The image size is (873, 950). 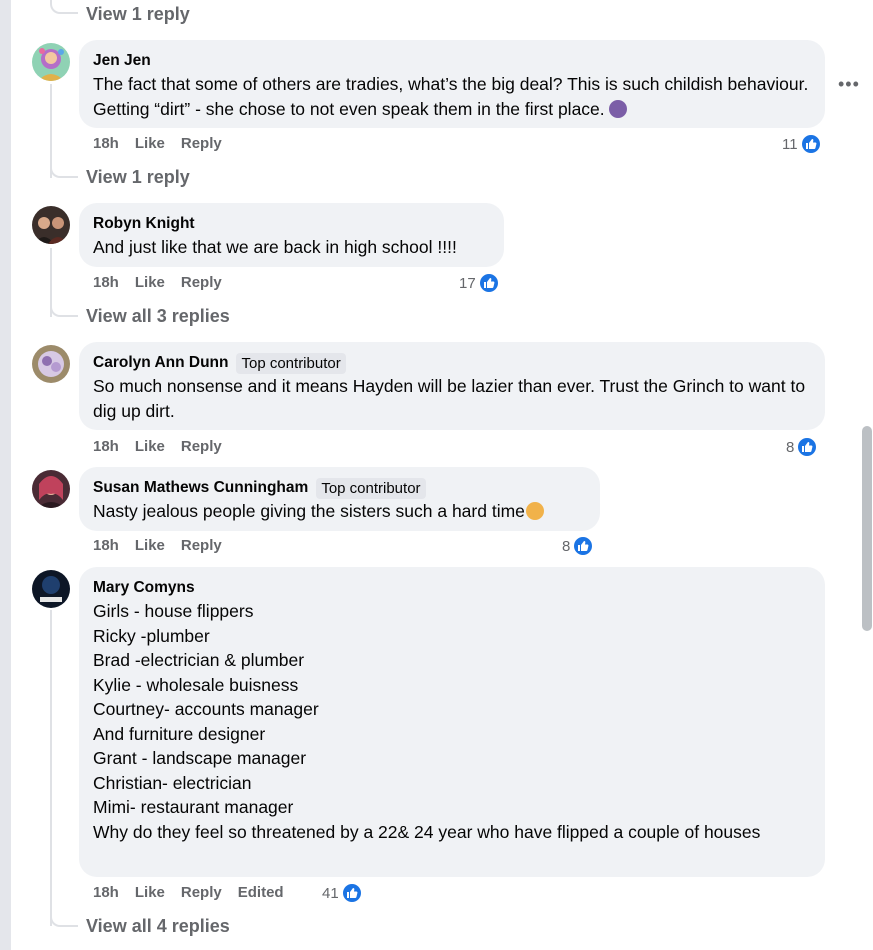 I want to click on left-panel-edge, so click(x=5, y=475).